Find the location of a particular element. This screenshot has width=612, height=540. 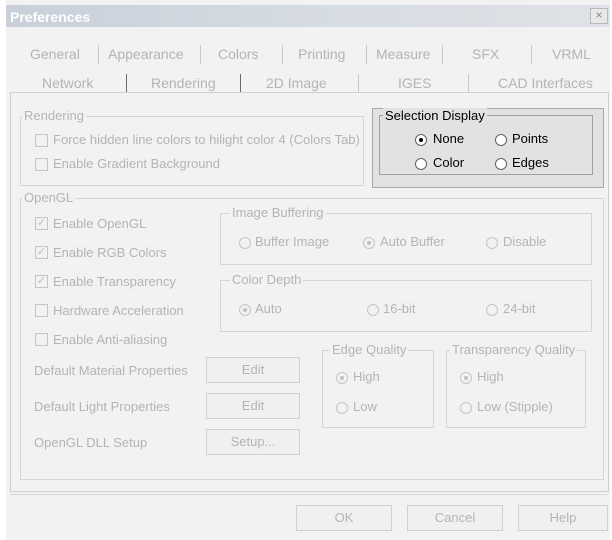

color-depth-24bit-label: 24-bit is located at coordinates (519, 308).